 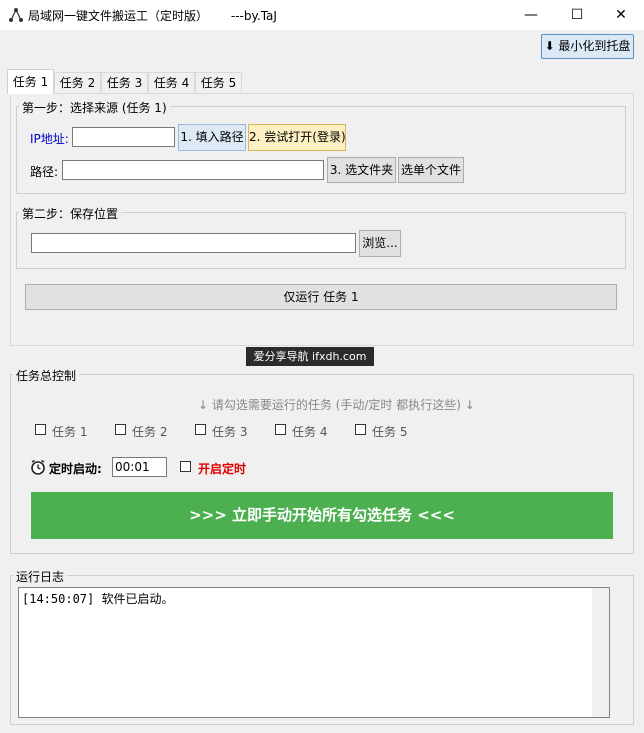 What do you see at coordinates (38, 467) in the screenshot?
I see `alarm-clock-icon` at bounding box center [38, 467].